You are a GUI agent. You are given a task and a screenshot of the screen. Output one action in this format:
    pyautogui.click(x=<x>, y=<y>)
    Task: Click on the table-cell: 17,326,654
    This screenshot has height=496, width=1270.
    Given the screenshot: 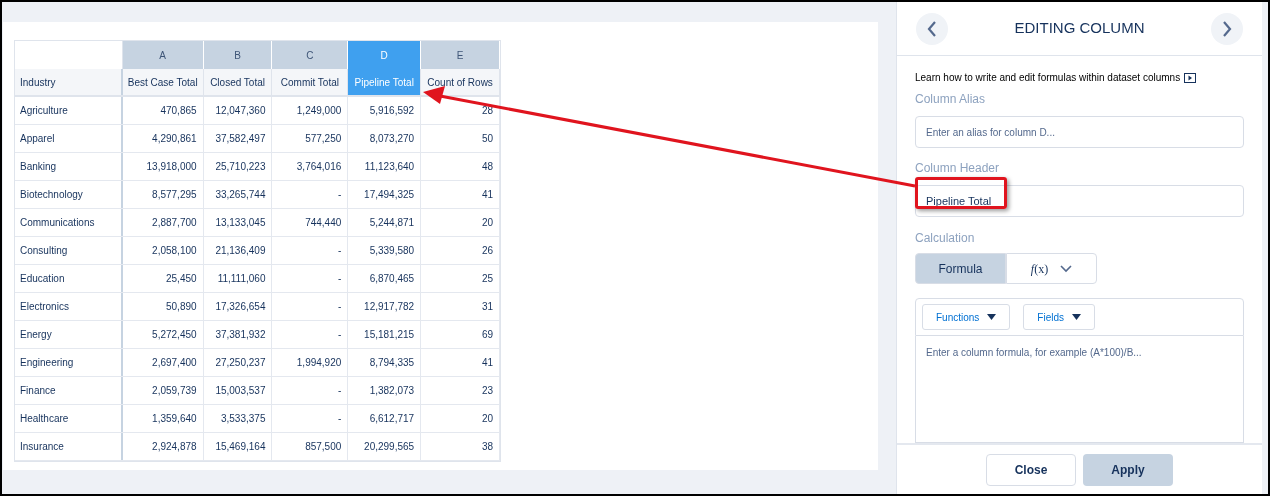 What is the action you would take?
    pyautogui.click(x=238, y=306)
    